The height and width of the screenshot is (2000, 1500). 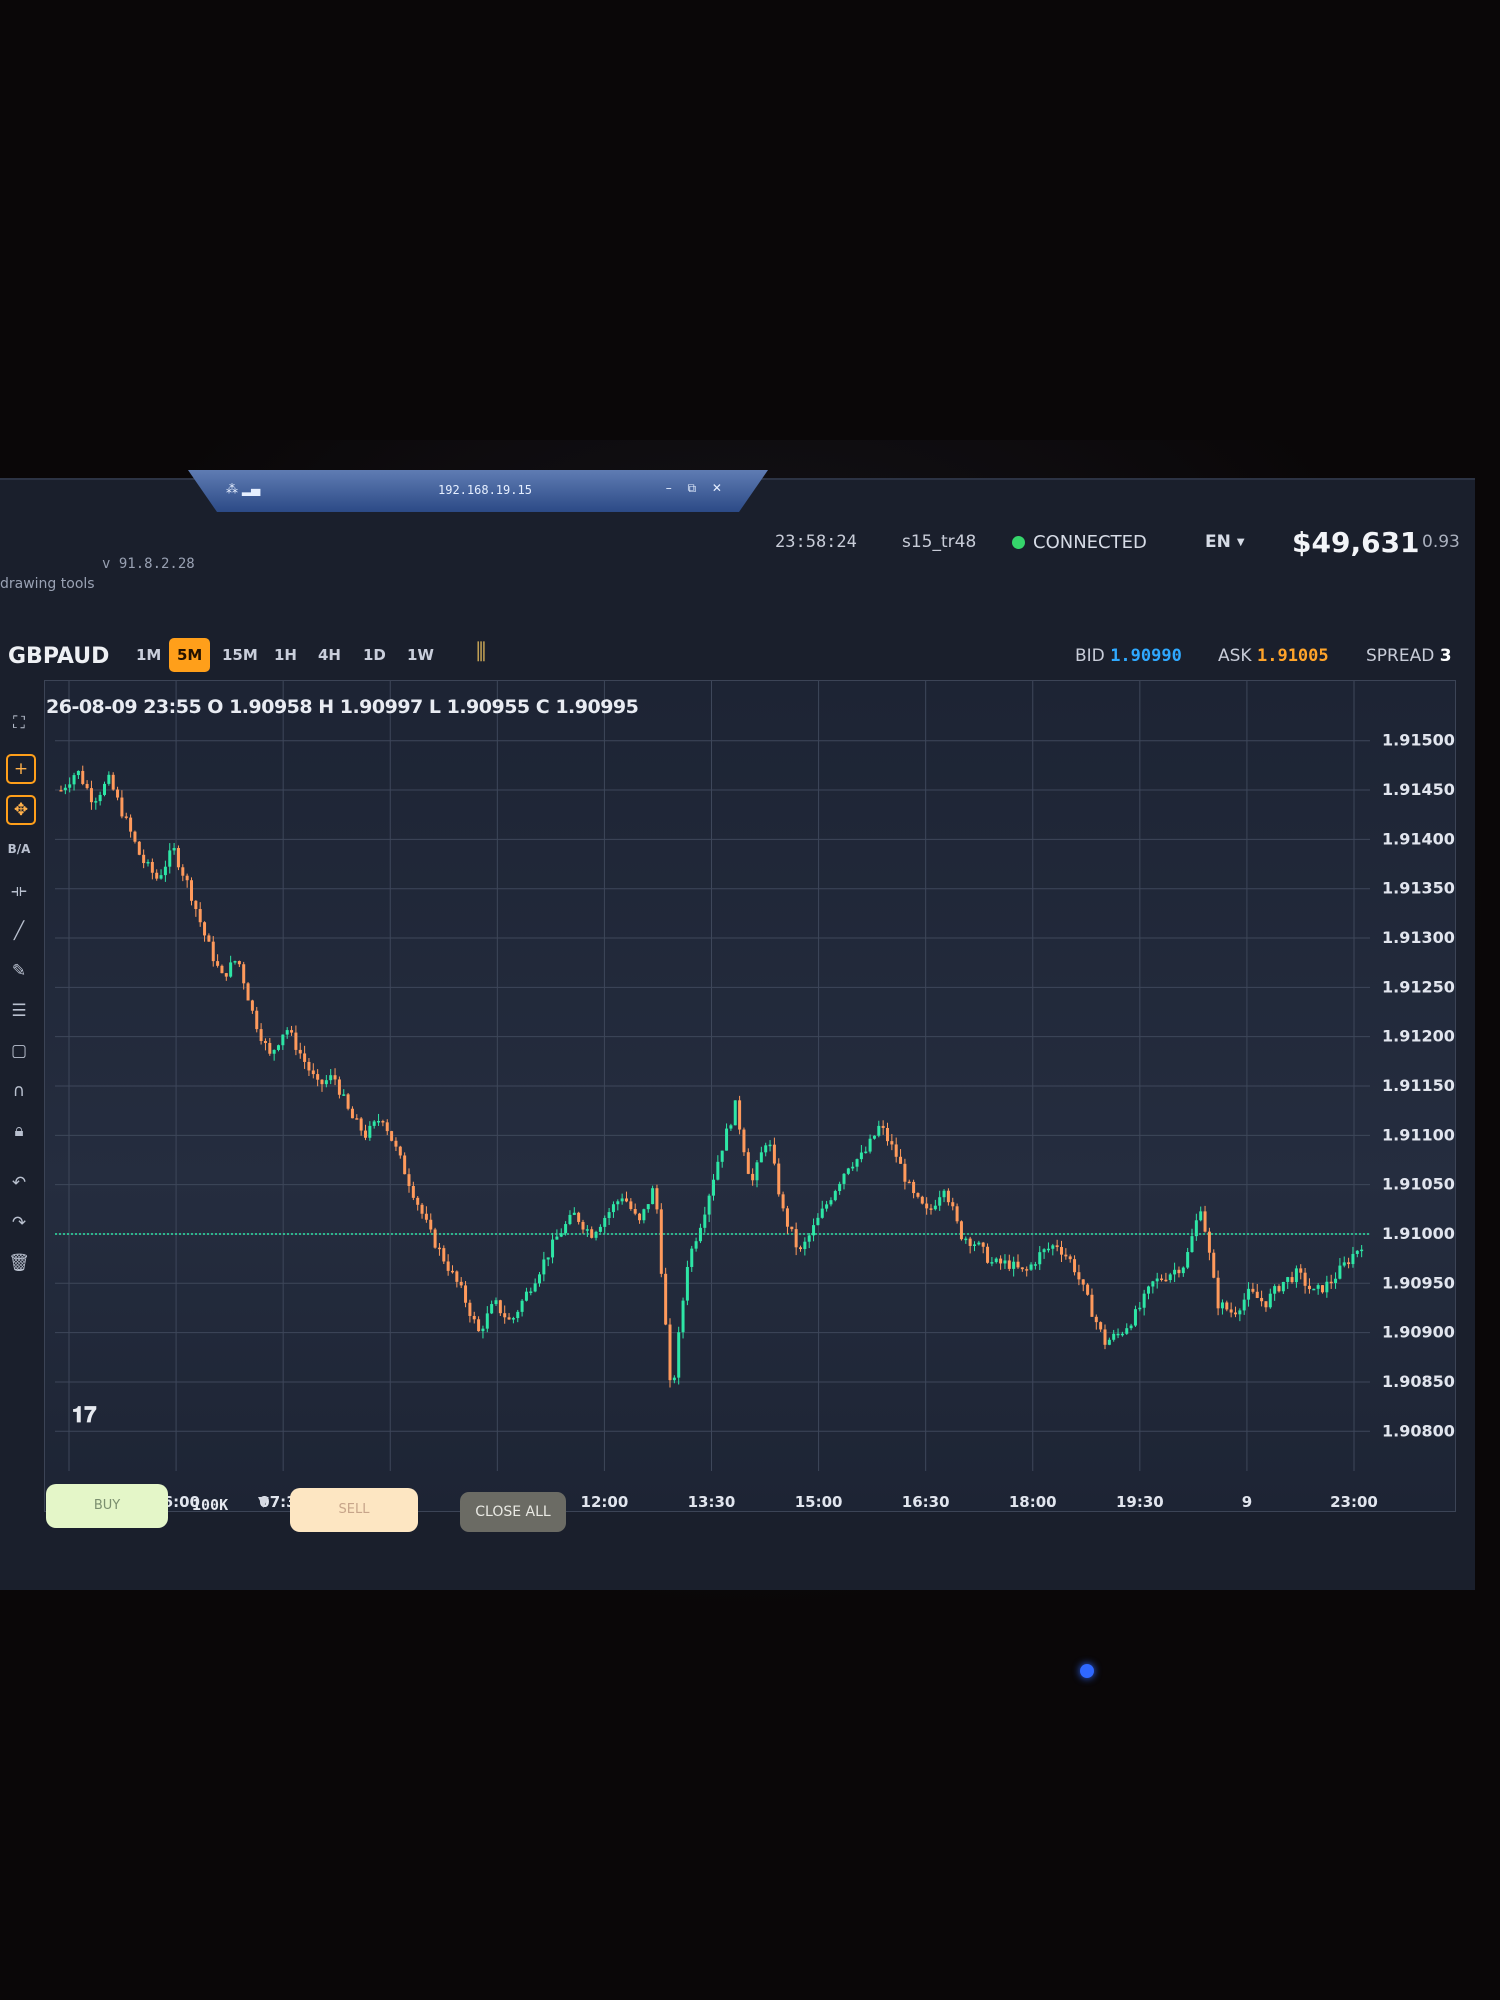 What do you see at coordinates (478, 491) in the screenshot?
I see `remote-desktop-bar: ⁂ ▂▄ 192.168.19.15 – ⧉ ✕` at bounding box center [478, 491].